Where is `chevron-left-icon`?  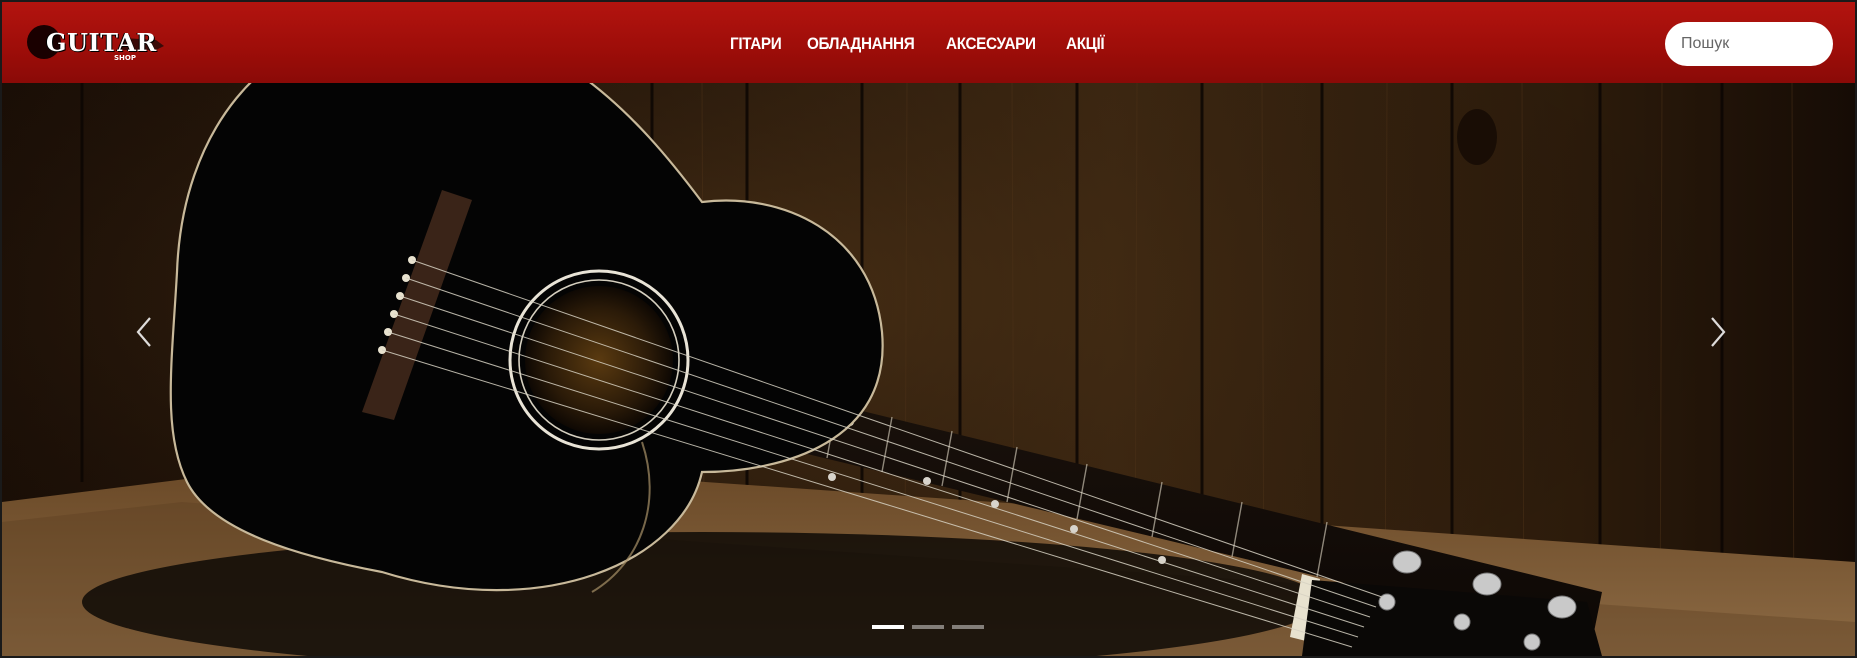 chevron-left-icon is located at coordinates (143, 332).